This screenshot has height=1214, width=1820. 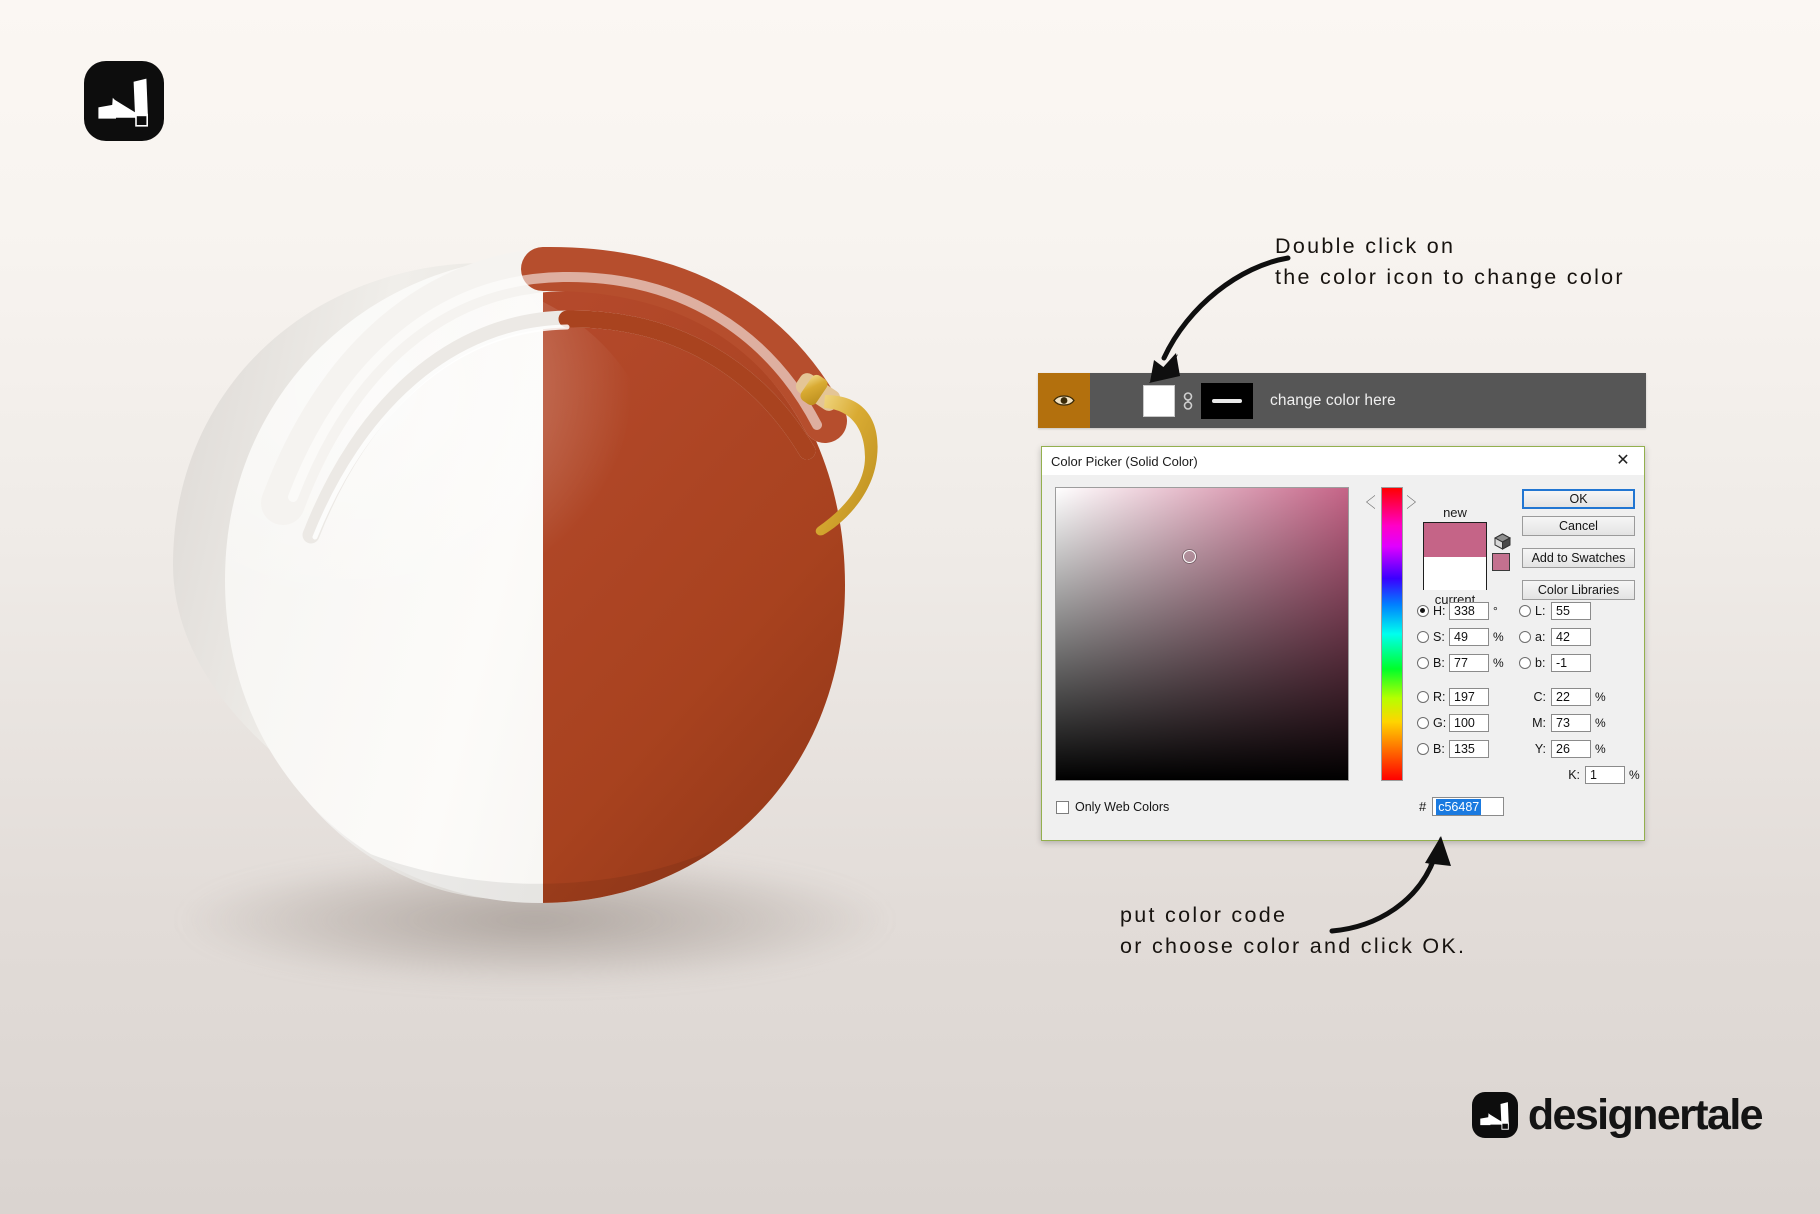 I want to click on label-m: M:, so click(x=1539, y=722).